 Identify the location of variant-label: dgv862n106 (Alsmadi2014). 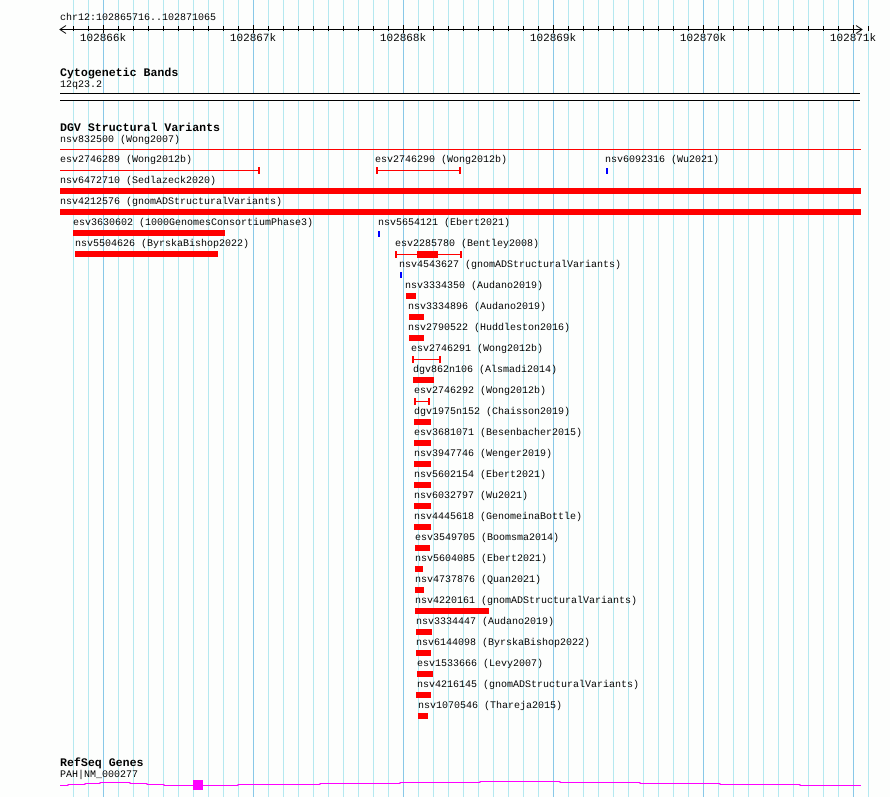
(485, 371).